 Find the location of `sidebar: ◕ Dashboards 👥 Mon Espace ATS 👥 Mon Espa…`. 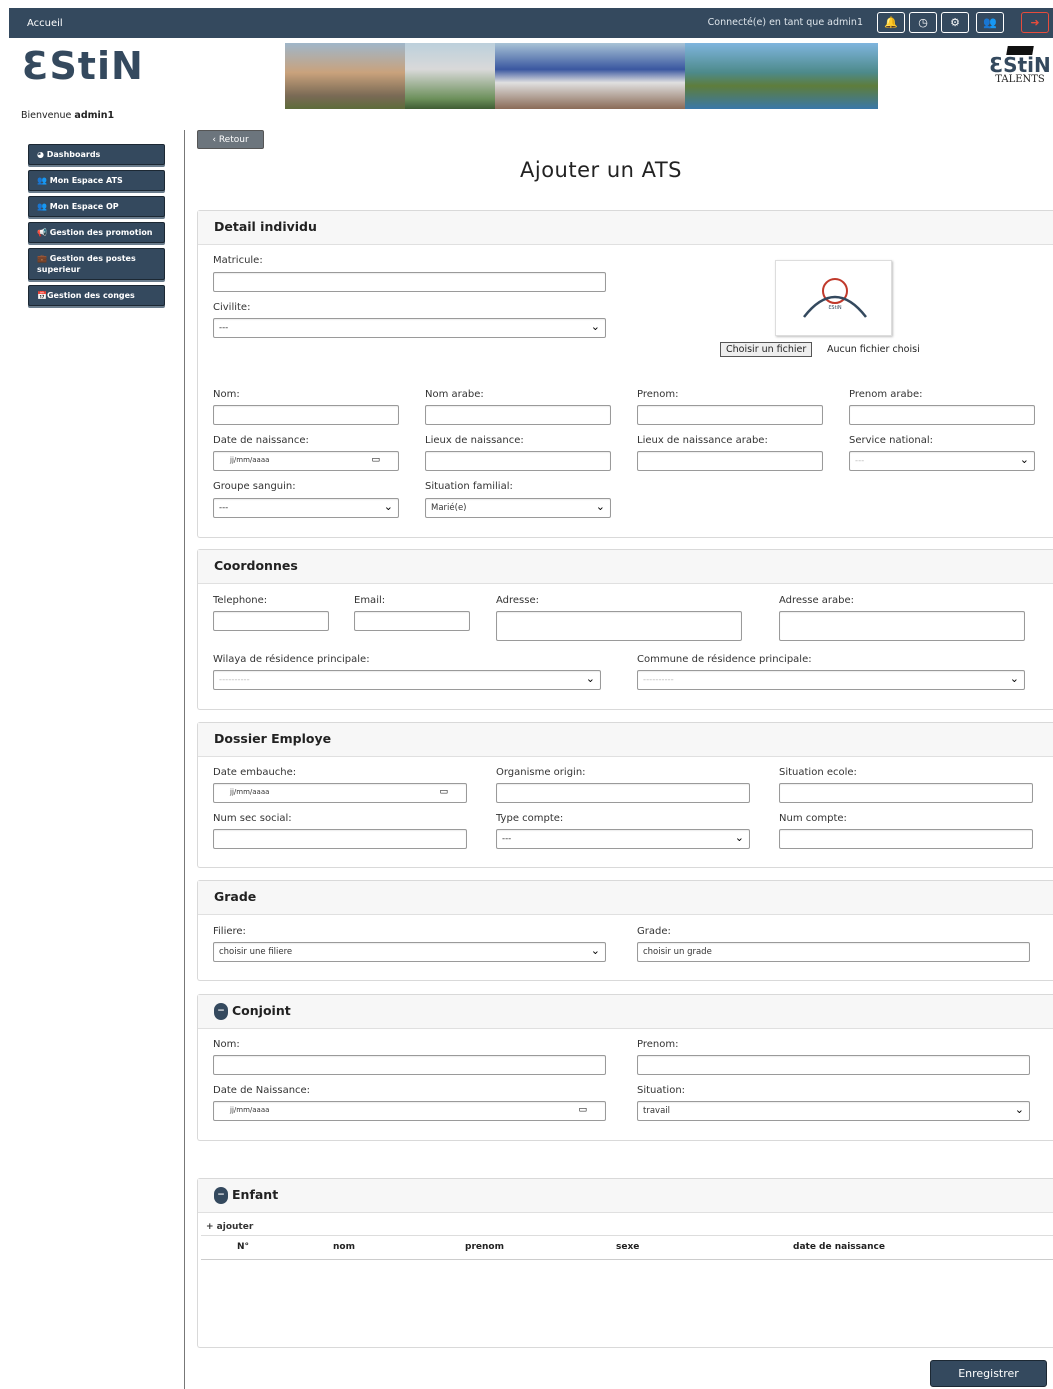

sidebar: ◕ Dashboards 👥 Mon Espace ATS 👥 Mon Espa… is located at coordinates (96, 227).